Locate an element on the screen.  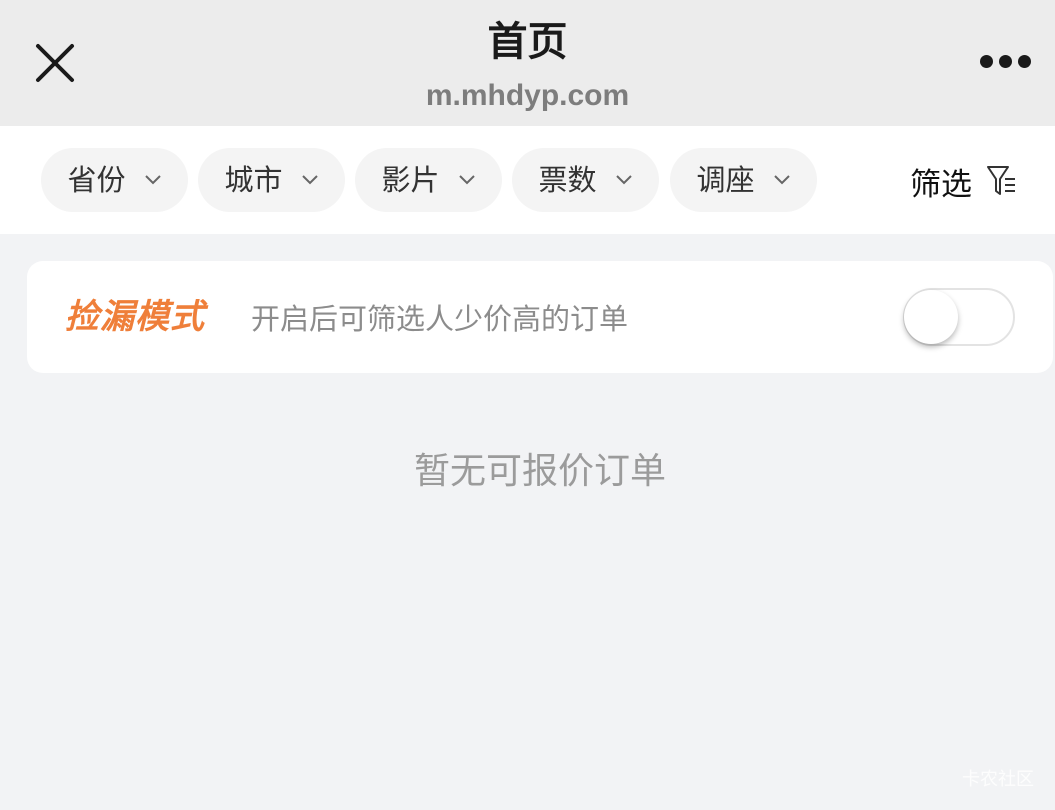
filter-bar: 省份 城市 影片 票数 调座 筛选 is located at coordinates (527, 180).